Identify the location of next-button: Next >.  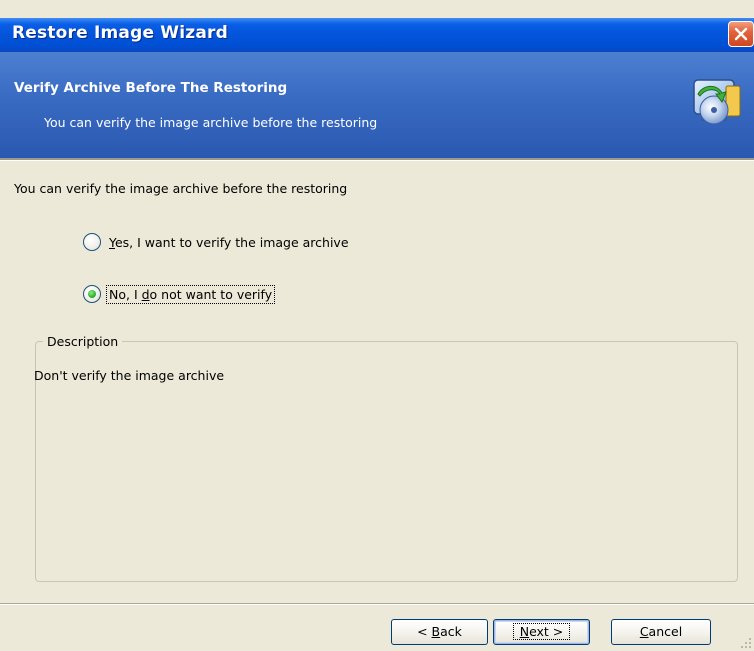
(541, 632).